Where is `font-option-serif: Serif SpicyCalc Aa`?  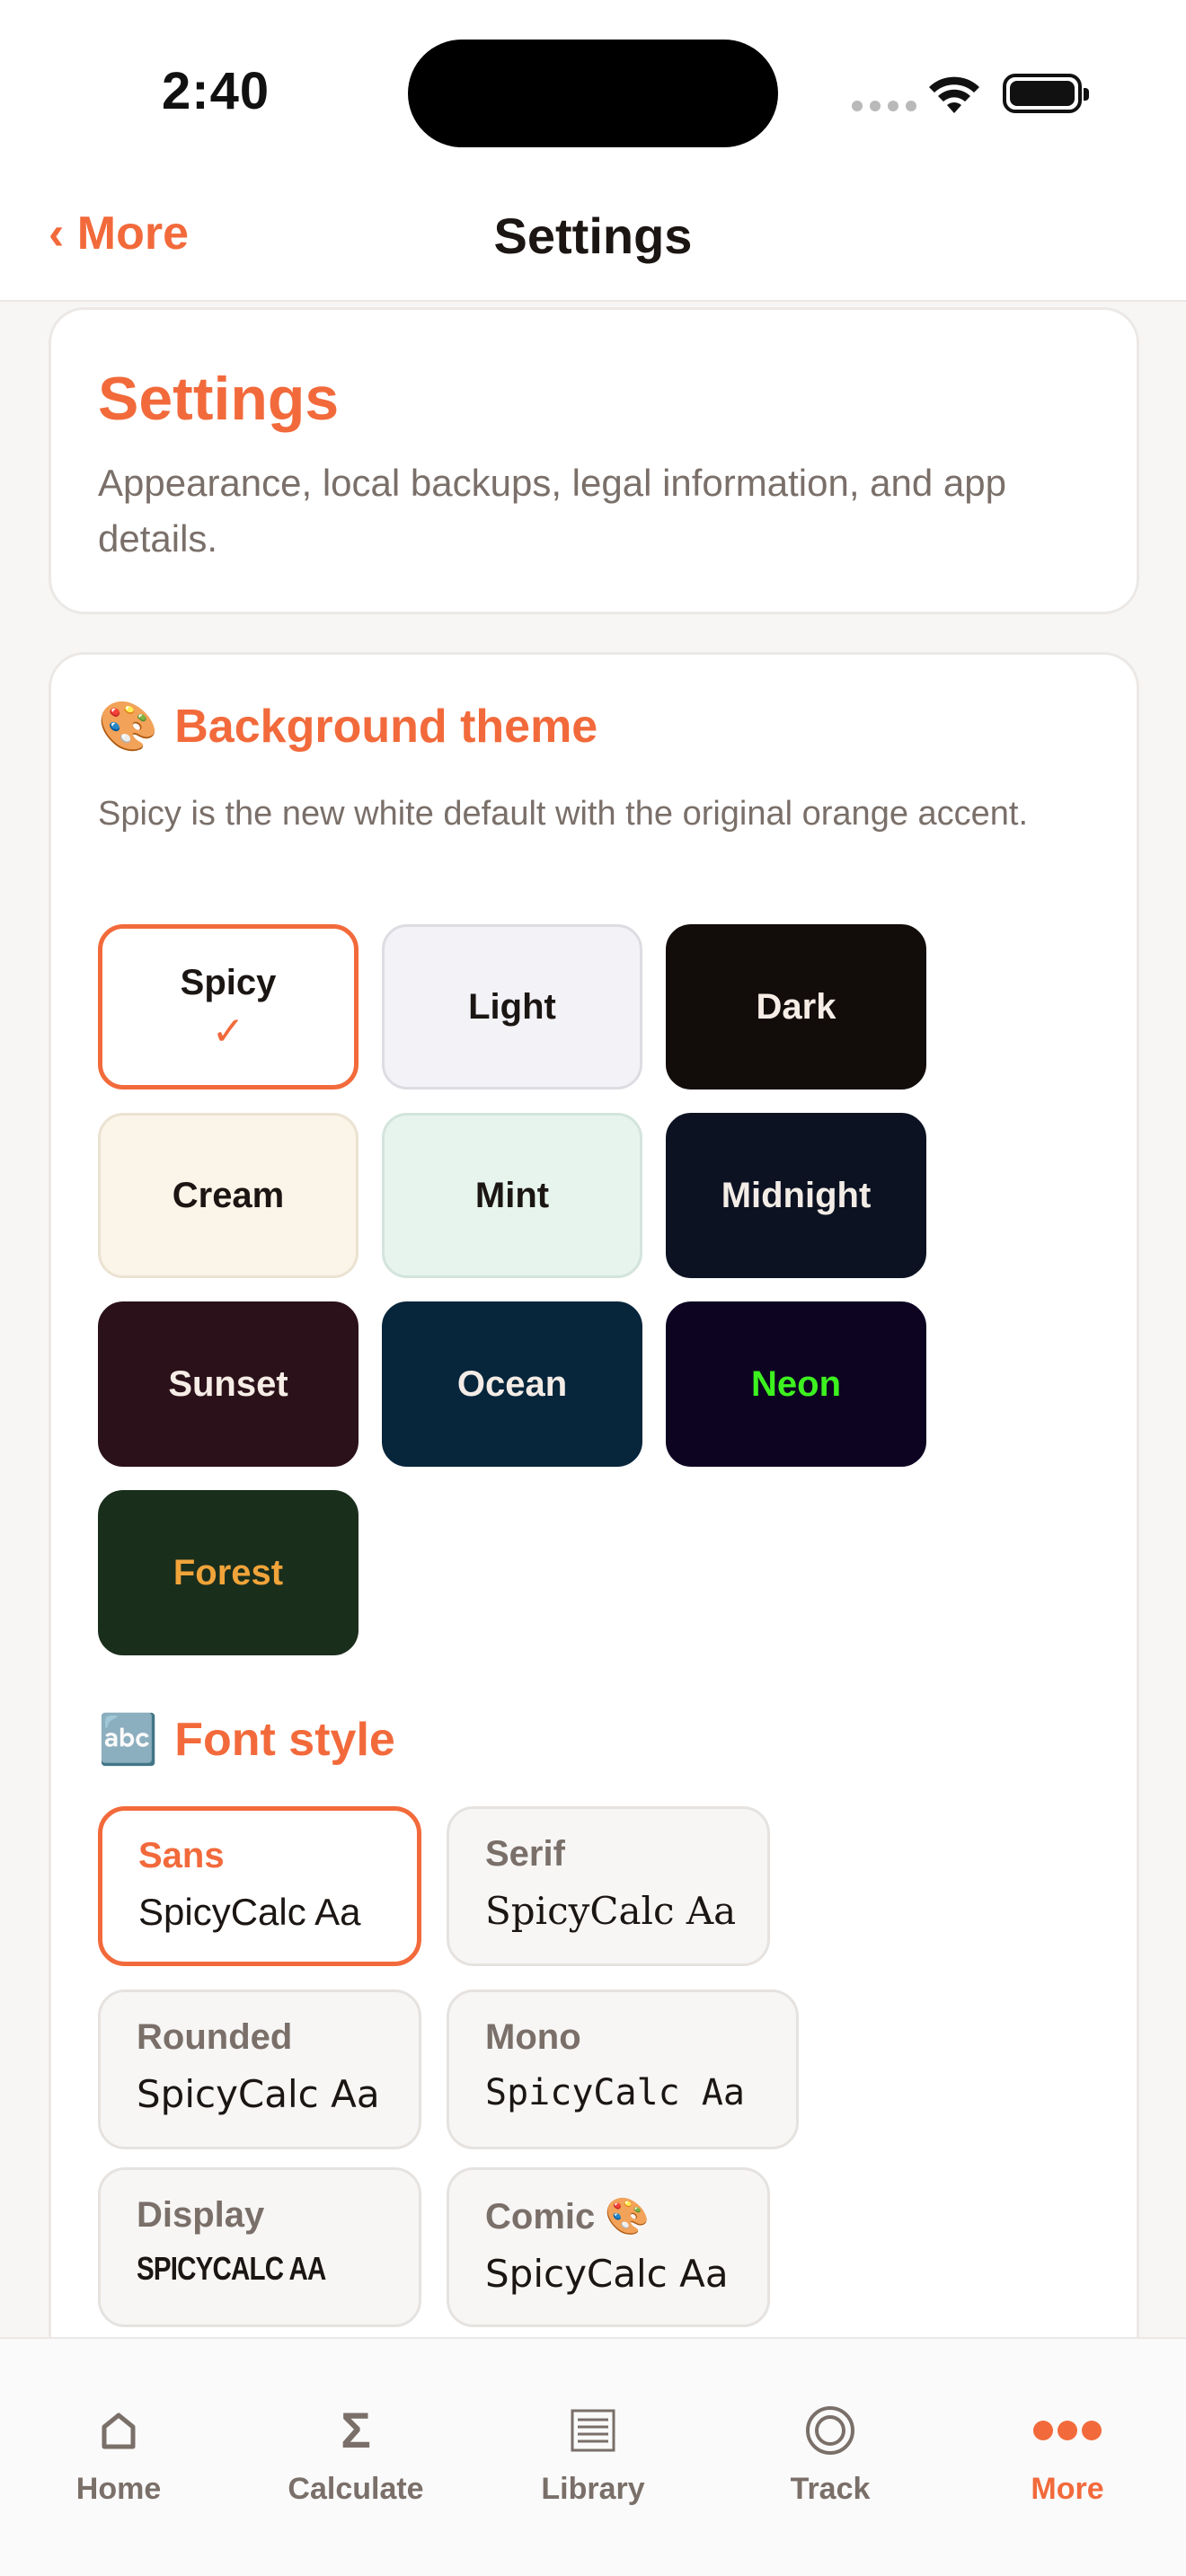 font-option-serif: Serif SpicyCalc Aa is located at coordinates (608, 1886).